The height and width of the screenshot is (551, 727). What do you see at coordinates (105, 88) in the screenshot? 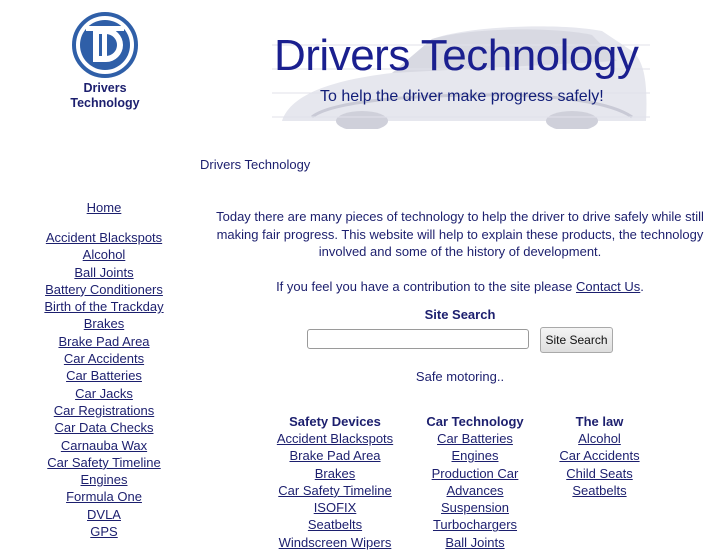
I see `logo-line-1: Drivers` at bounding box center [105, 88].